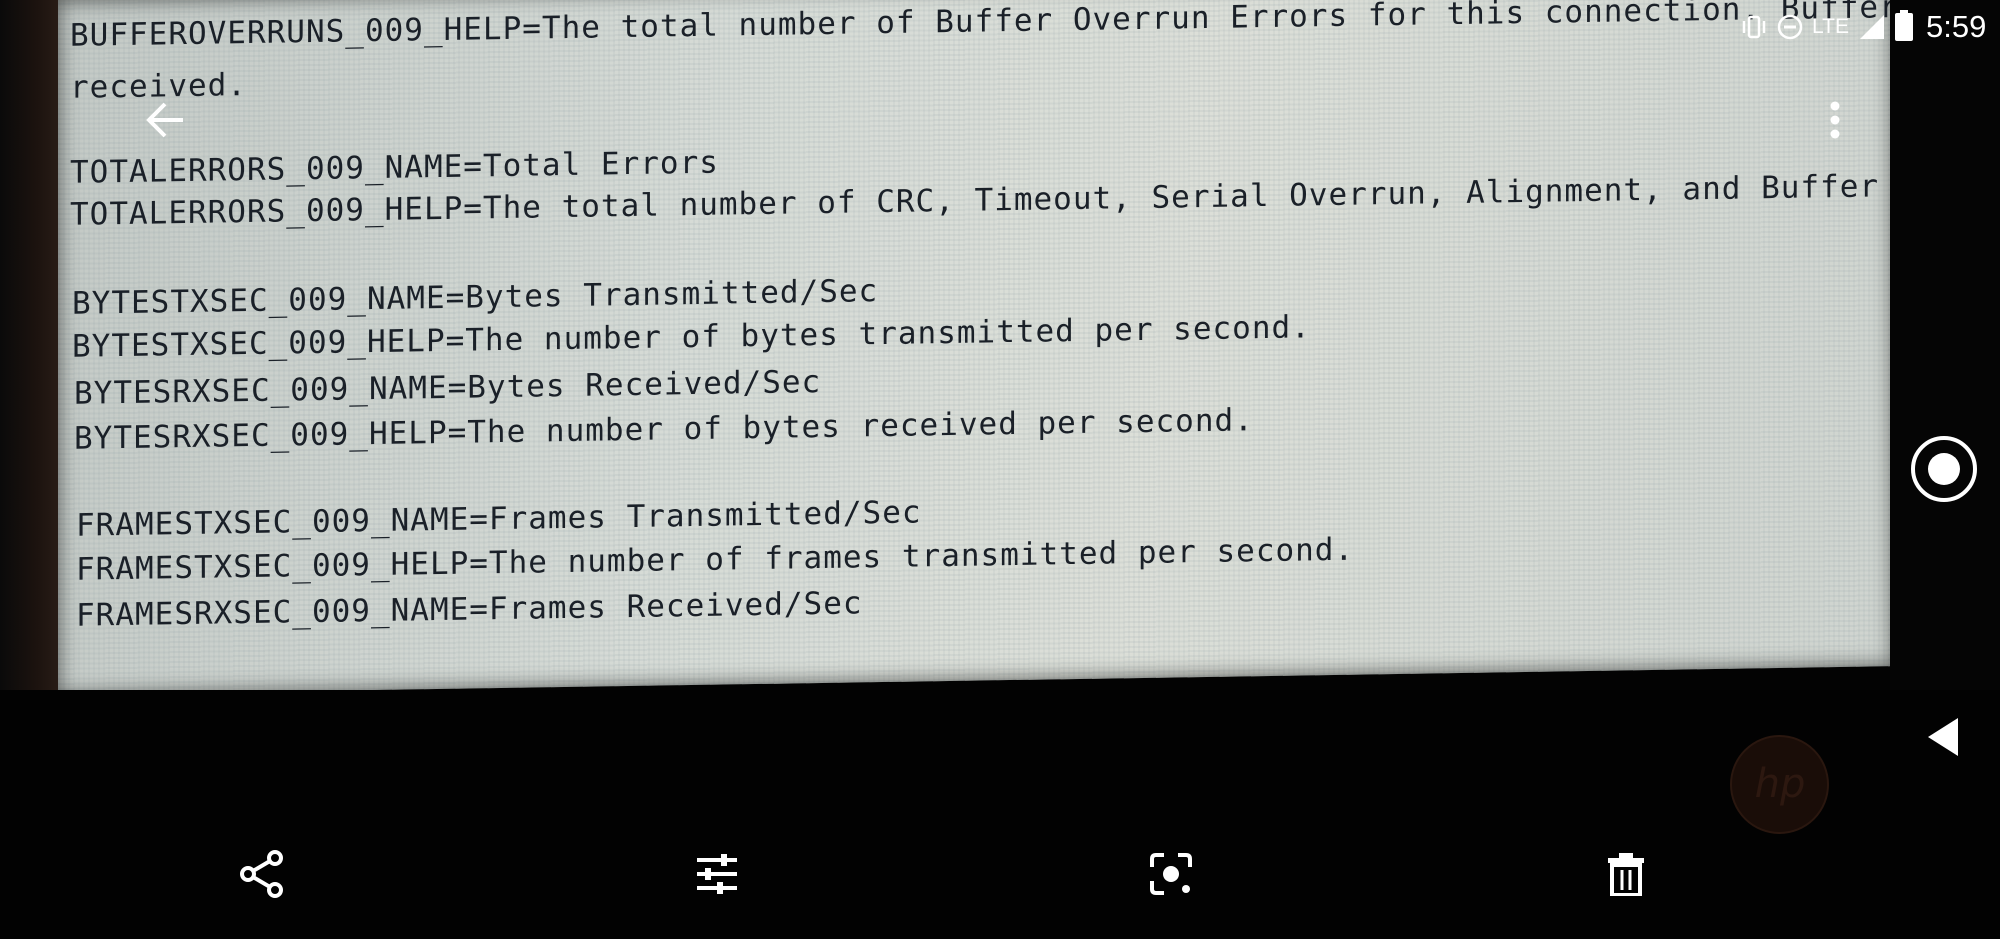 The image size is (2000, 939). I want to click on nav-home-button, so click(1944, 469).